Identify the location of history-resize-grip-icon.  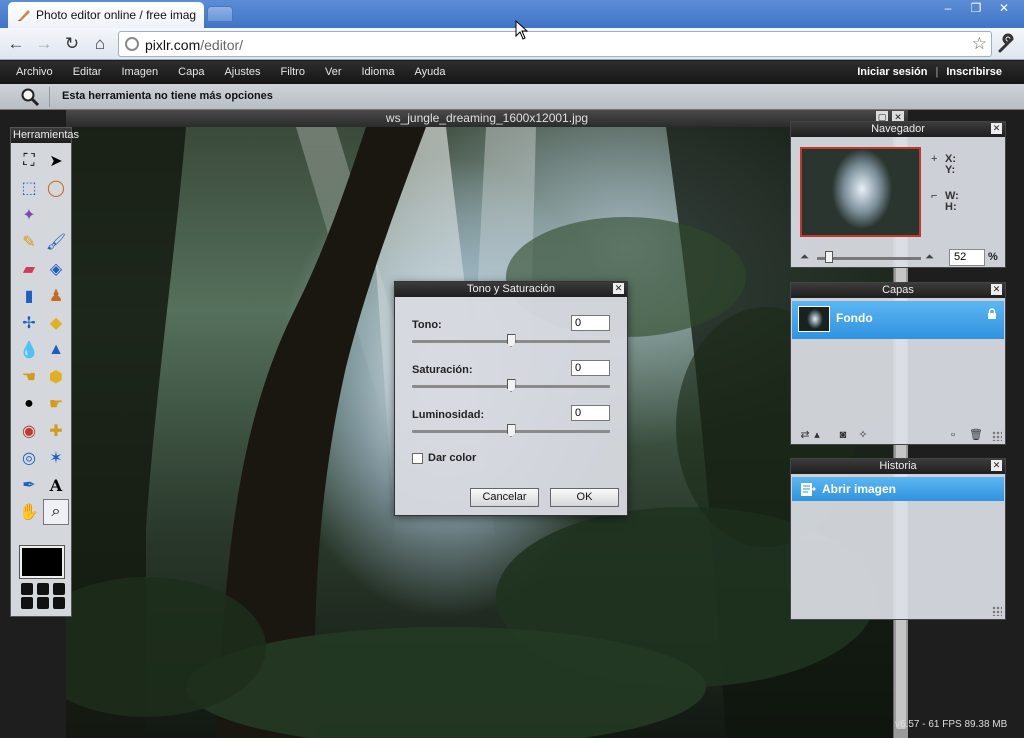
(997, 611).